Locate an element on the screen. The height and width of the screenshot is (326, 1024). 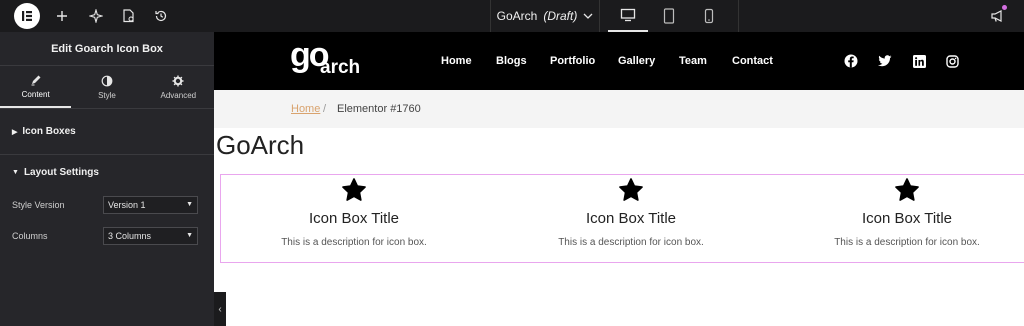
nav-team: Team is located at coordinates (693, 61).